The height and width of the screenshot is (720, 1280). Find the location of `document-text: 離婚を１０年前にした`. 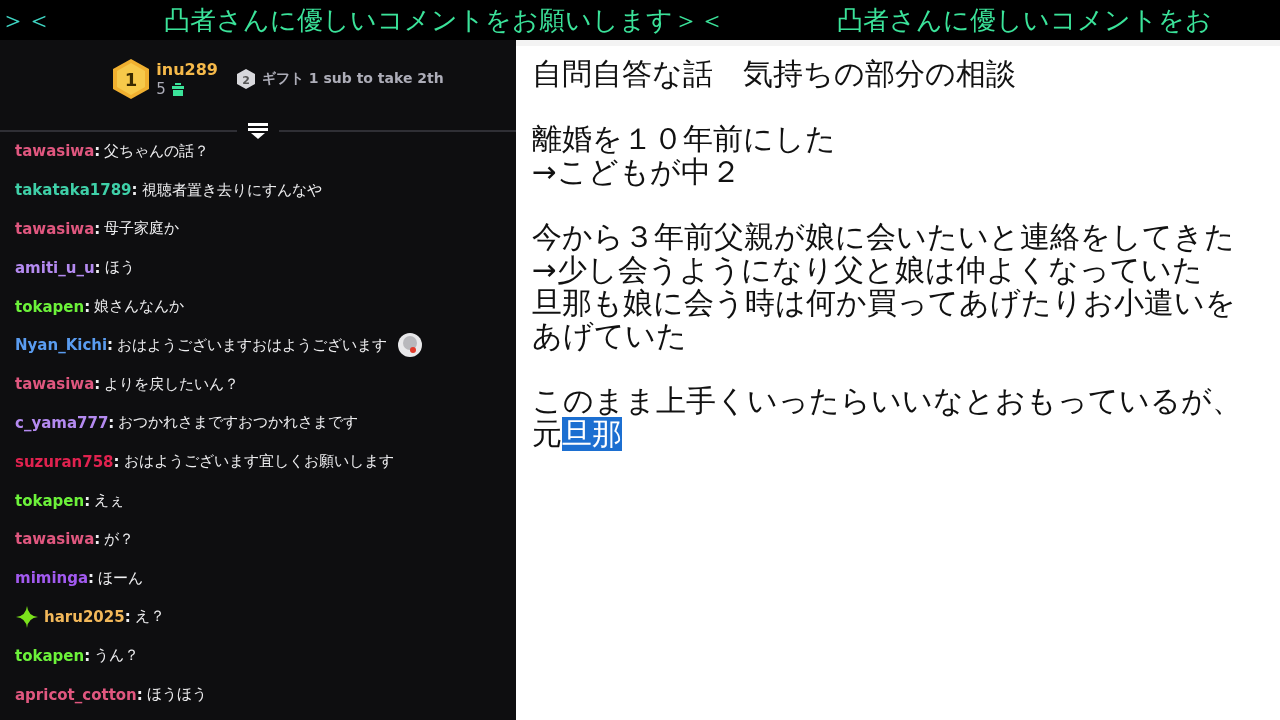

document-text: 離婚を１０年前にした is located at coordinates (684, 139).